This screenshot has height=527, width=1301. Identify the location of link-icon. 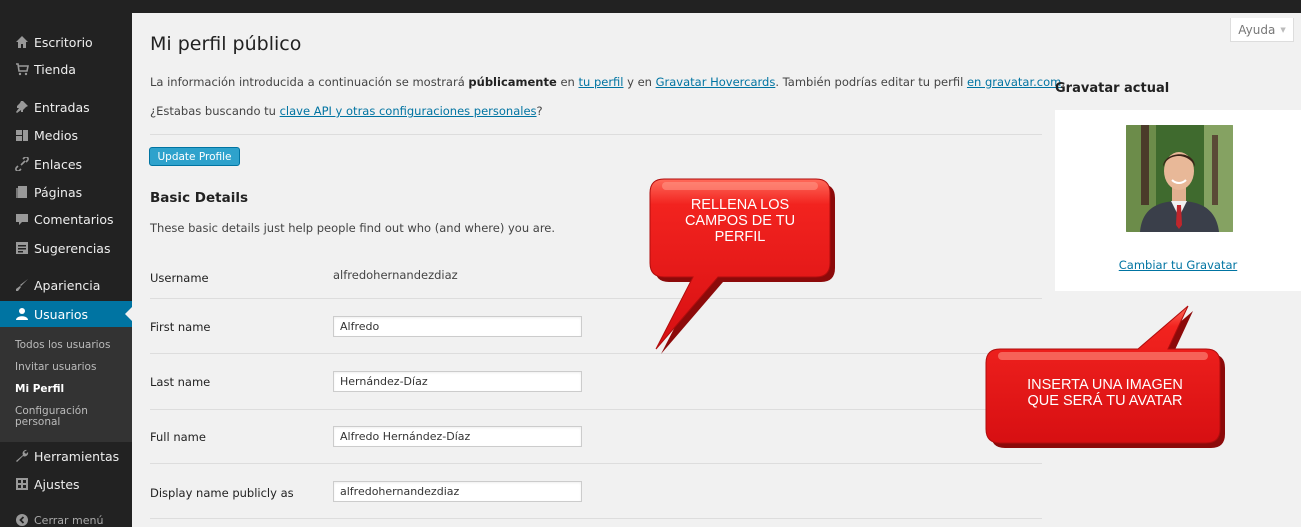
(22, 164).